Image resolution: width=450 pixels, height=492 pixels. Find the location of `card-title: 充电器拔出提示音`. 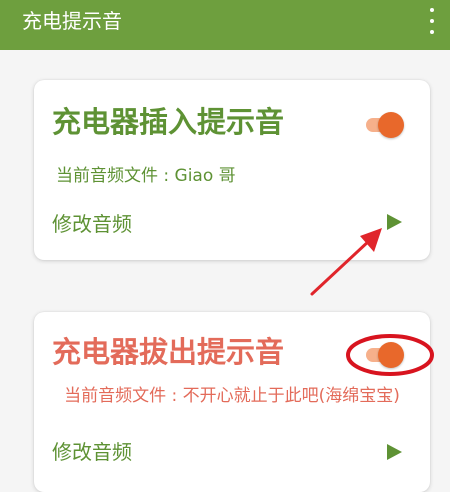

card-title: 充电器拔出提示音 is located at coordinates (168, 352).